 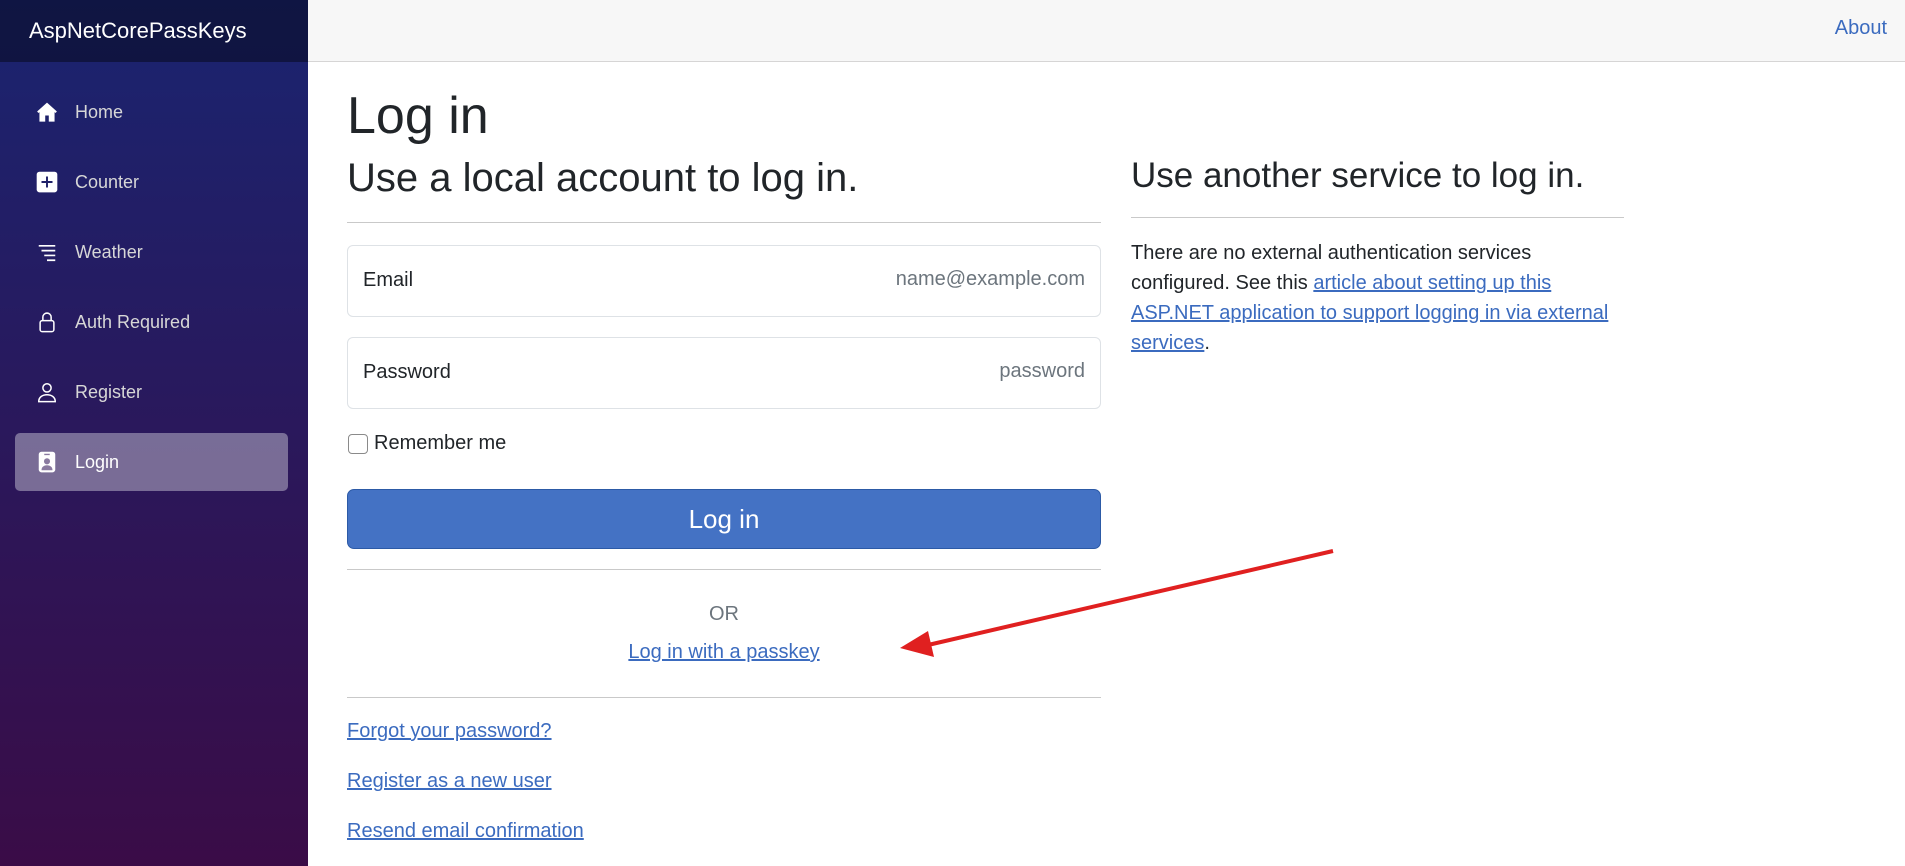 I want to click on remember-me-checkbox, so click(x=358, y=443).